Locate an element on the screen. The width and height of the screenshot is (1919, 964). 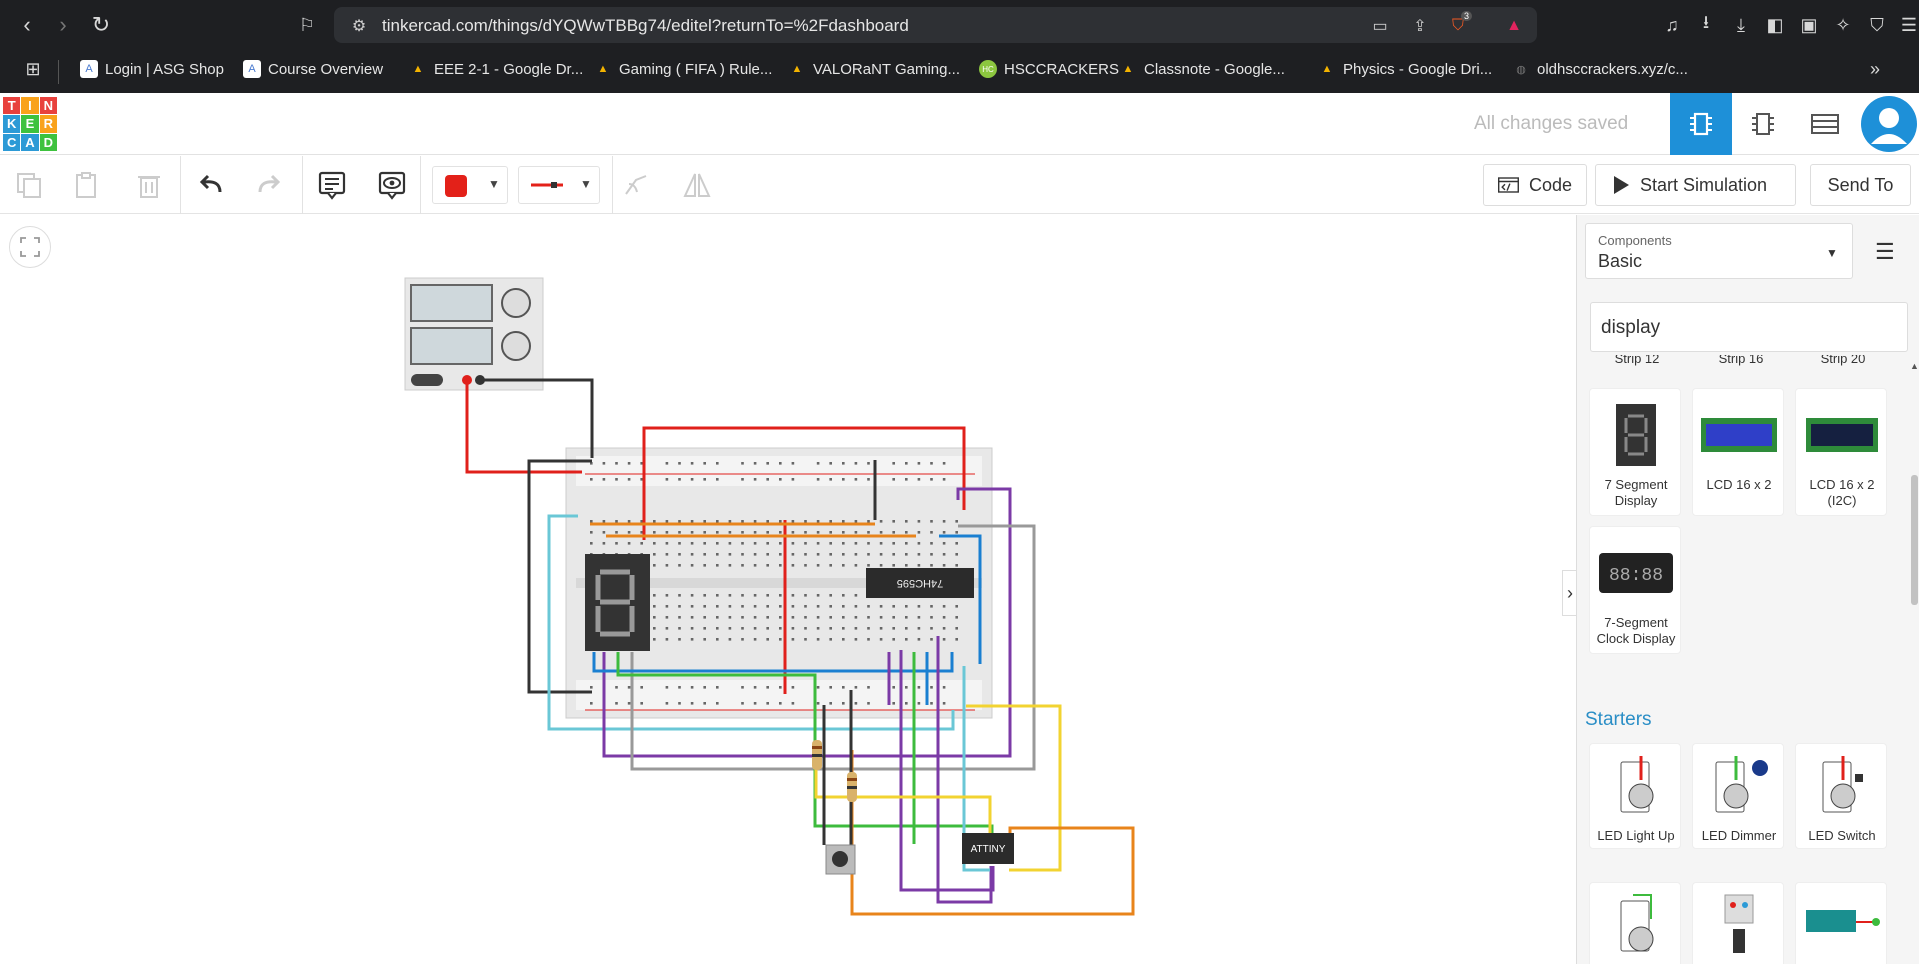
notes-icon is located at coordinates (332, 185).